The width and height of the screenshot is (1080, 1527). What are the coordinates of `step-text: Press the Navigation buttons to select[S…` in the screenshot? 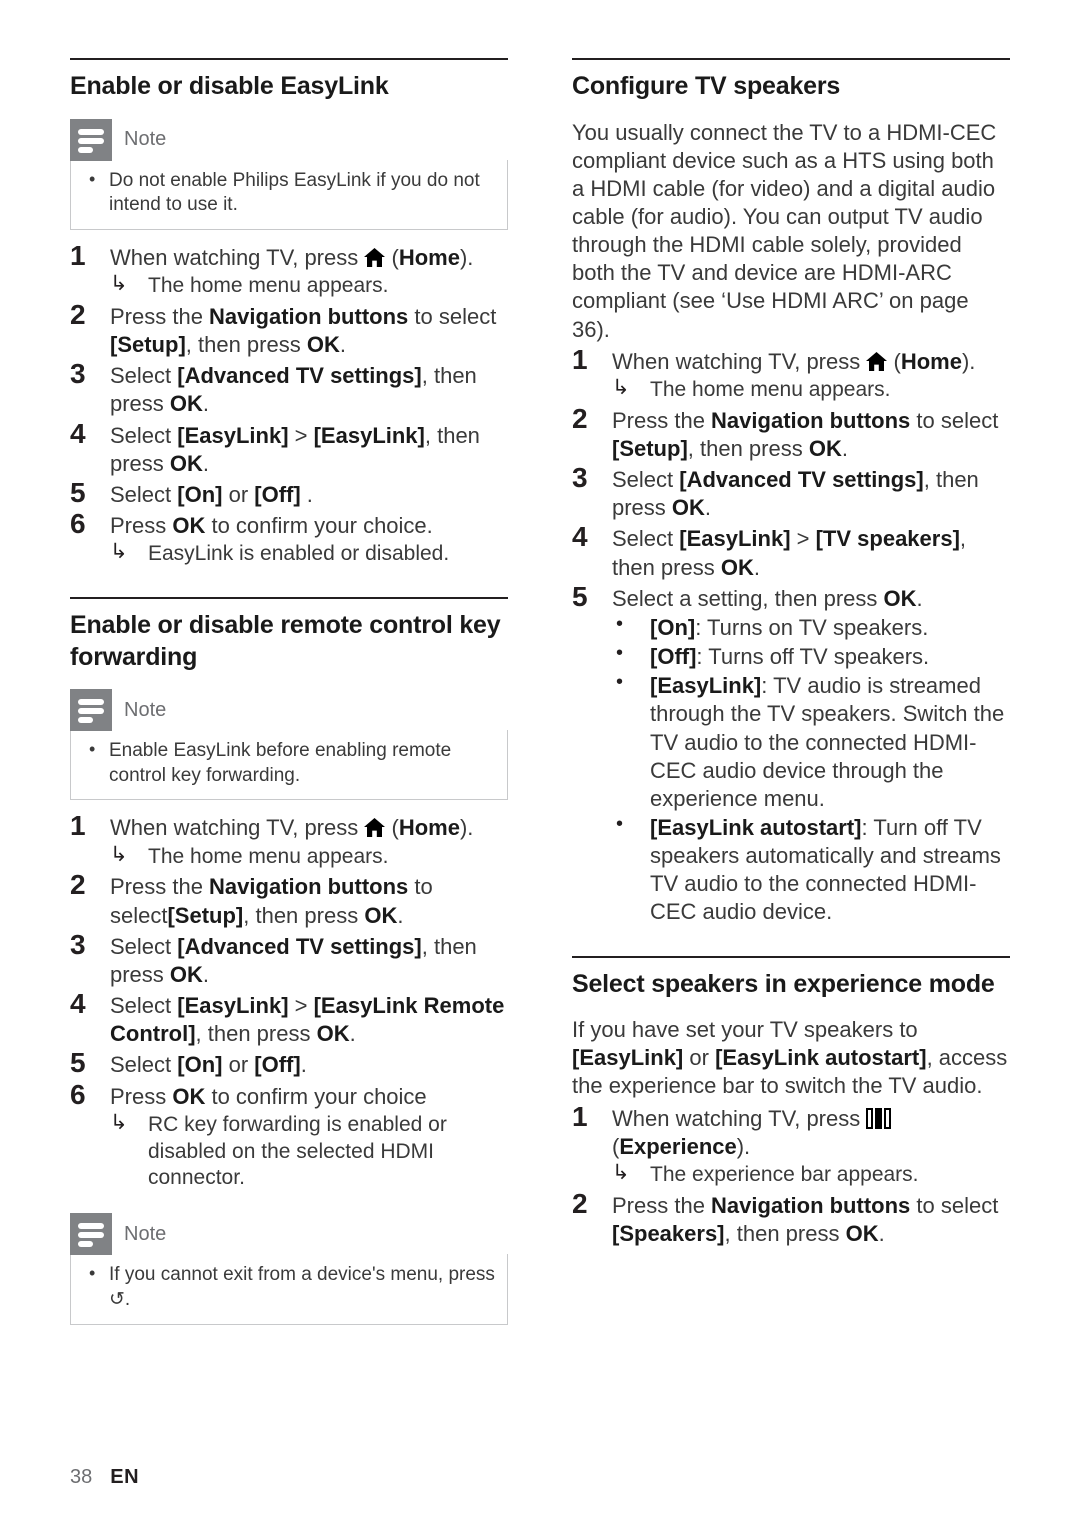 It's located at (271, 901).